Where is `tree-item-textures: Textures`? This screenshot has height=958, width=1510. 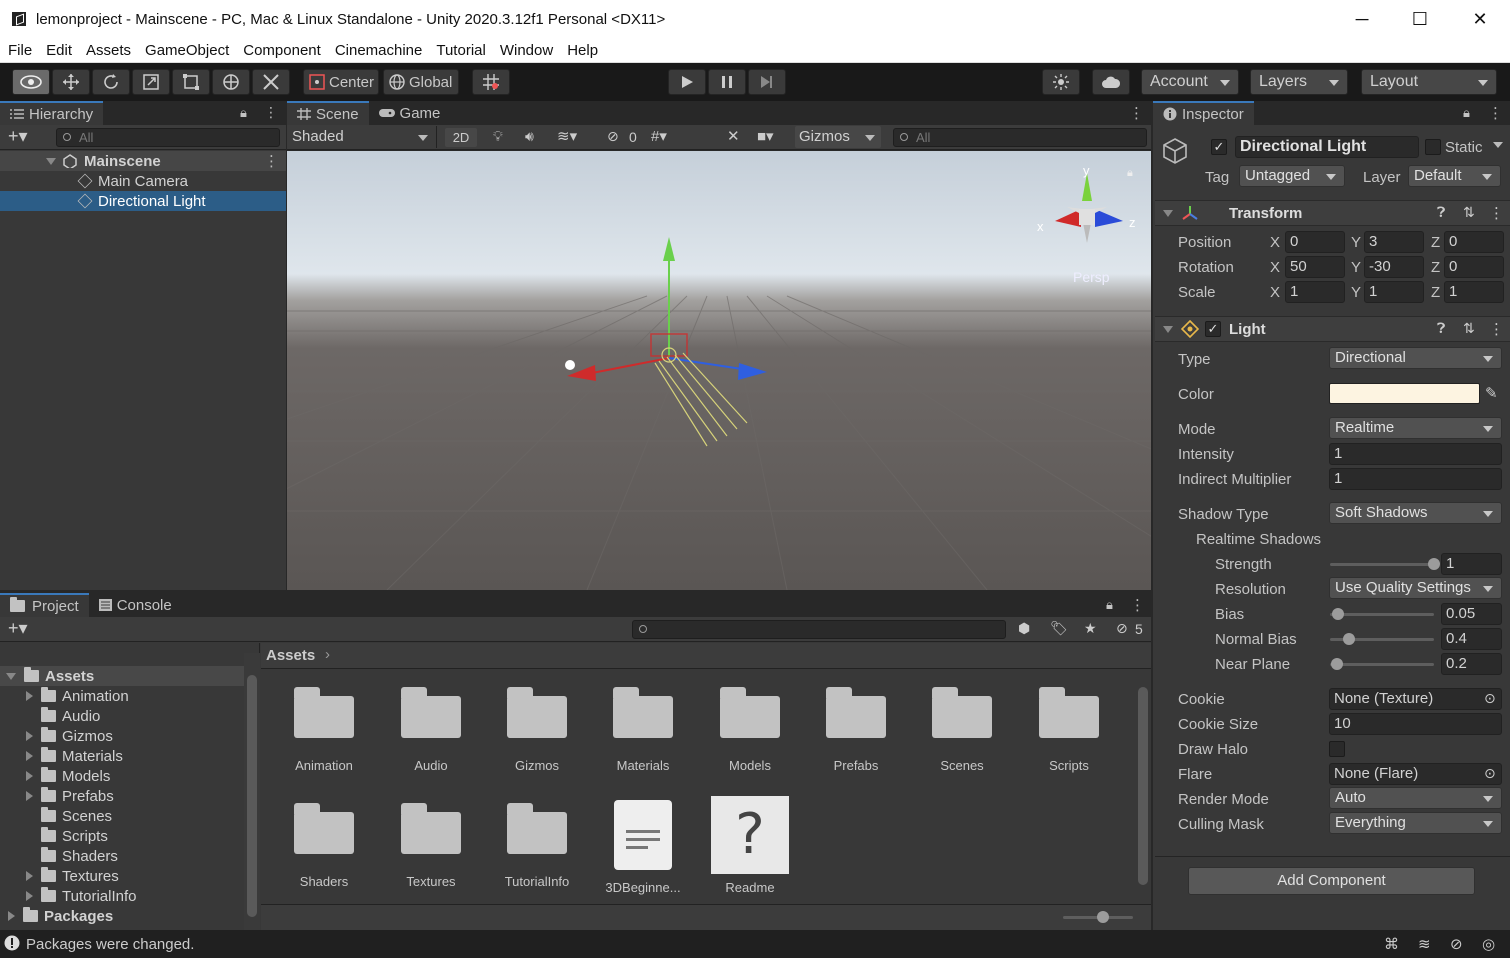 tree-item-textures: Textures is located at coordinates (122, 876).